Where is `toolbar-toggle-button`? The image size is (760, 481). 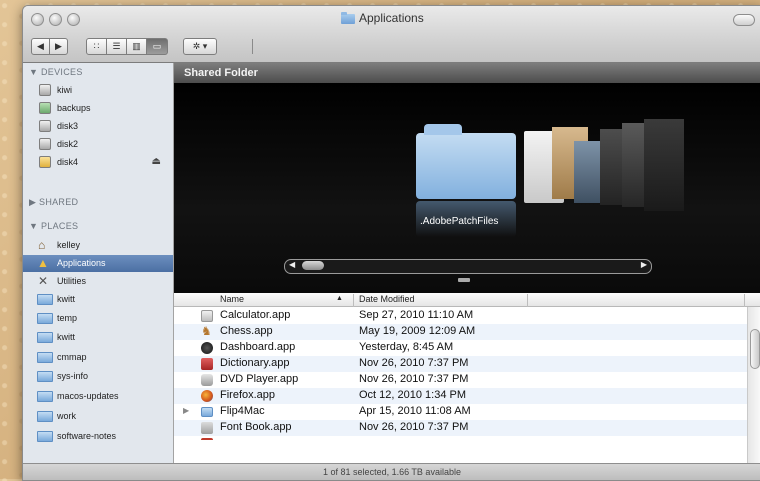 toolbar-toggle-button is located at coordinates (744, 20).